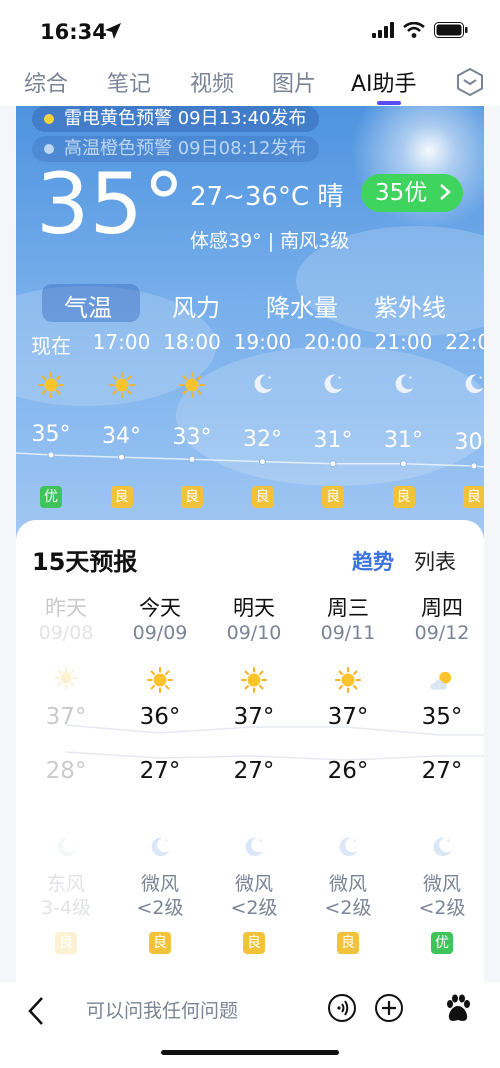 This screenshot has height=1068, width=500. Describe the element at coordinates (51, 434) in the screenshot. I see `hourly-temp: 35°` at that location.